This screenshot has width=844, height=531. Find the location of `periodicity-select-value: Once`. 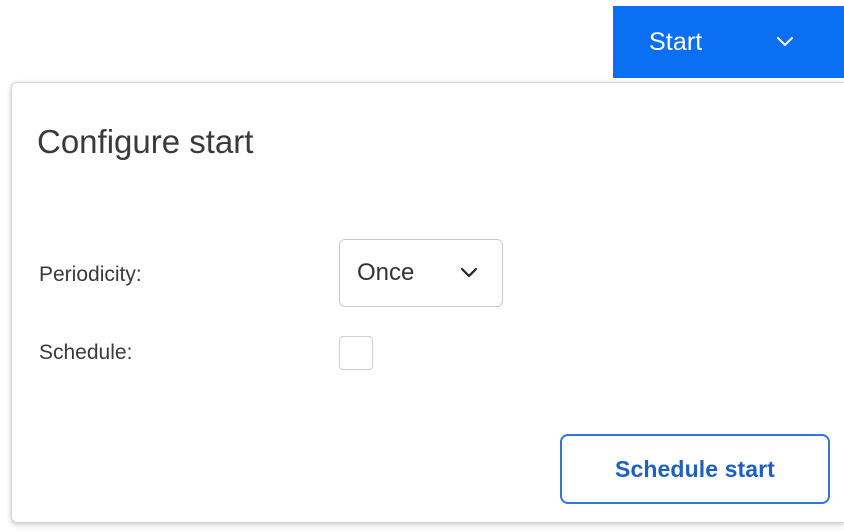

periodicity-select-value: Once is located at coordinates (386, 272).